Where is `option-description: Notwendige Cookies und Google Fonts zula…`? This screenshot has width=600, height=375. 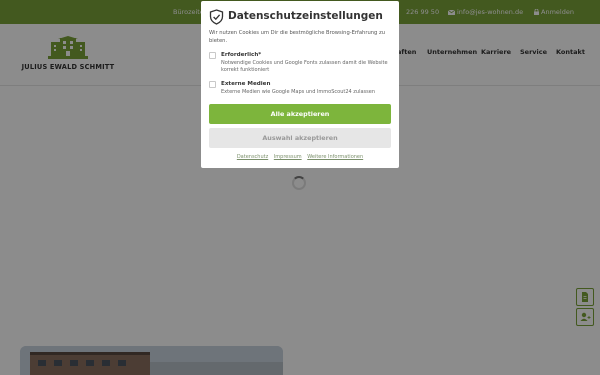 option-description: Notwendige Cookies und Google Fonts zula… is located at coordinates (304, 66).